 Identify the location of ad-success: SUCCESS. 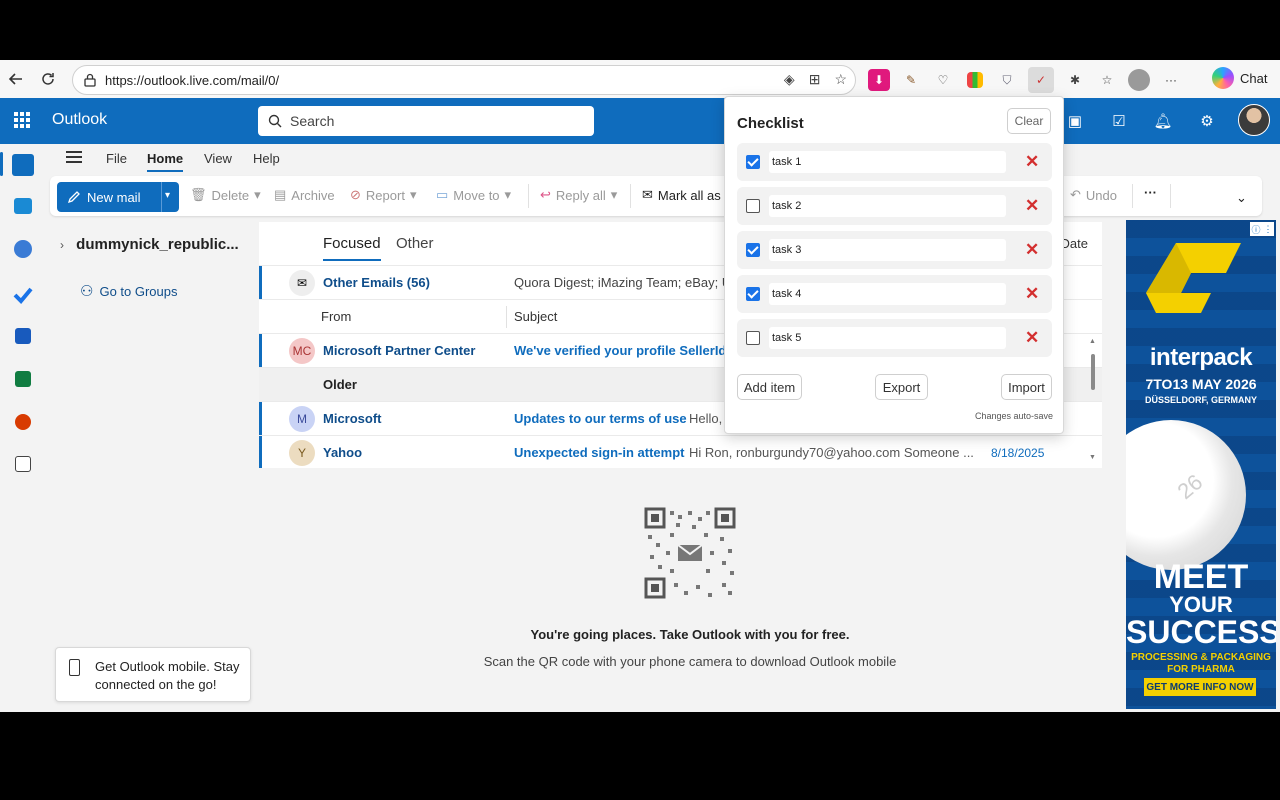
(1201, 632).